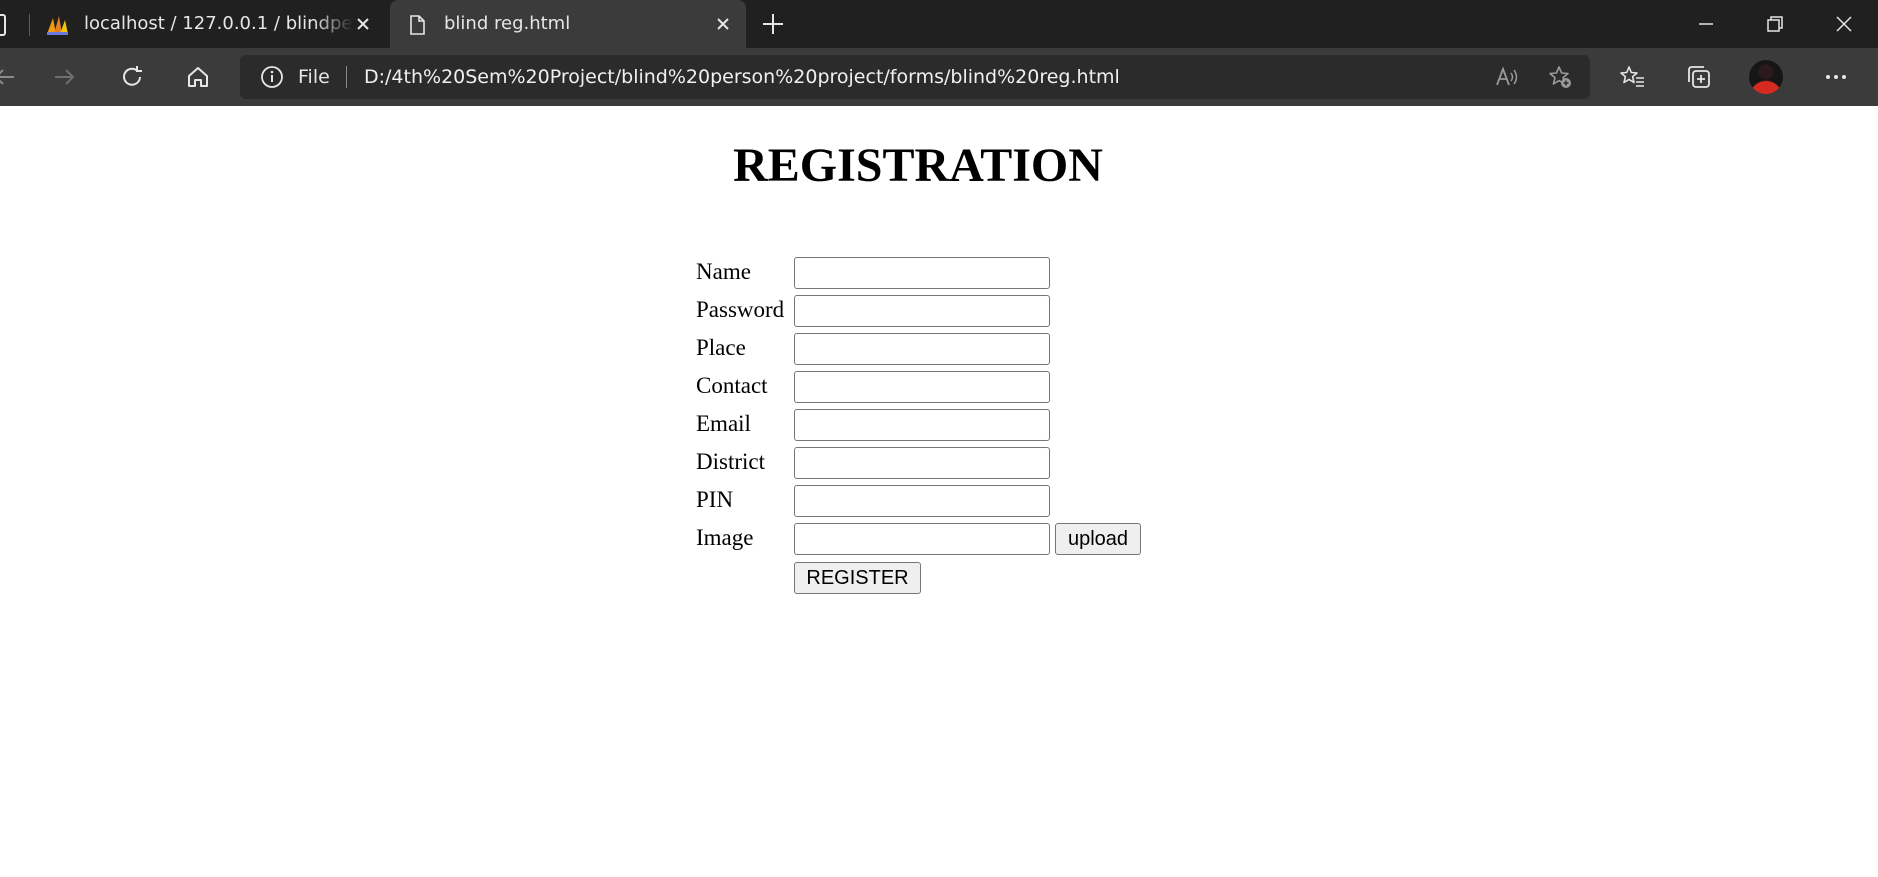  I want to click on forward-icon, so click(65, 77).